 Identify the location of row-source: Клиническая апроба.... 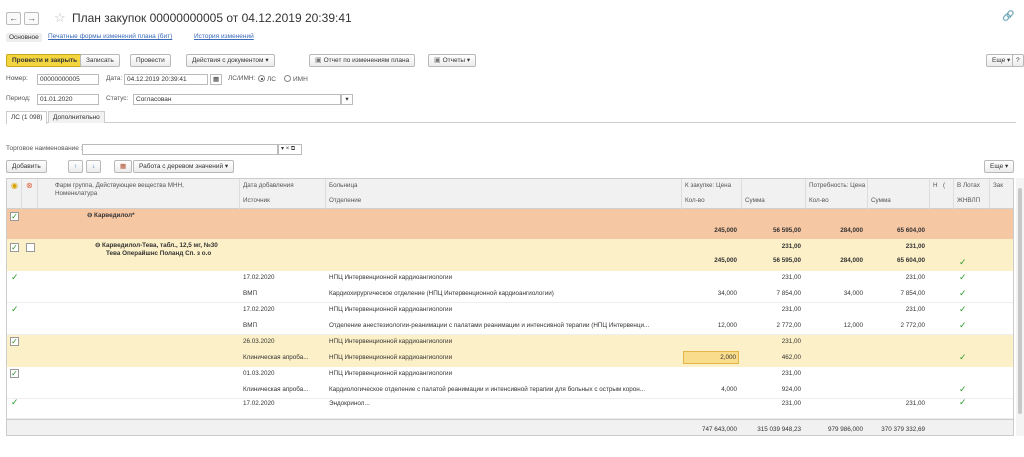
(276, 389).